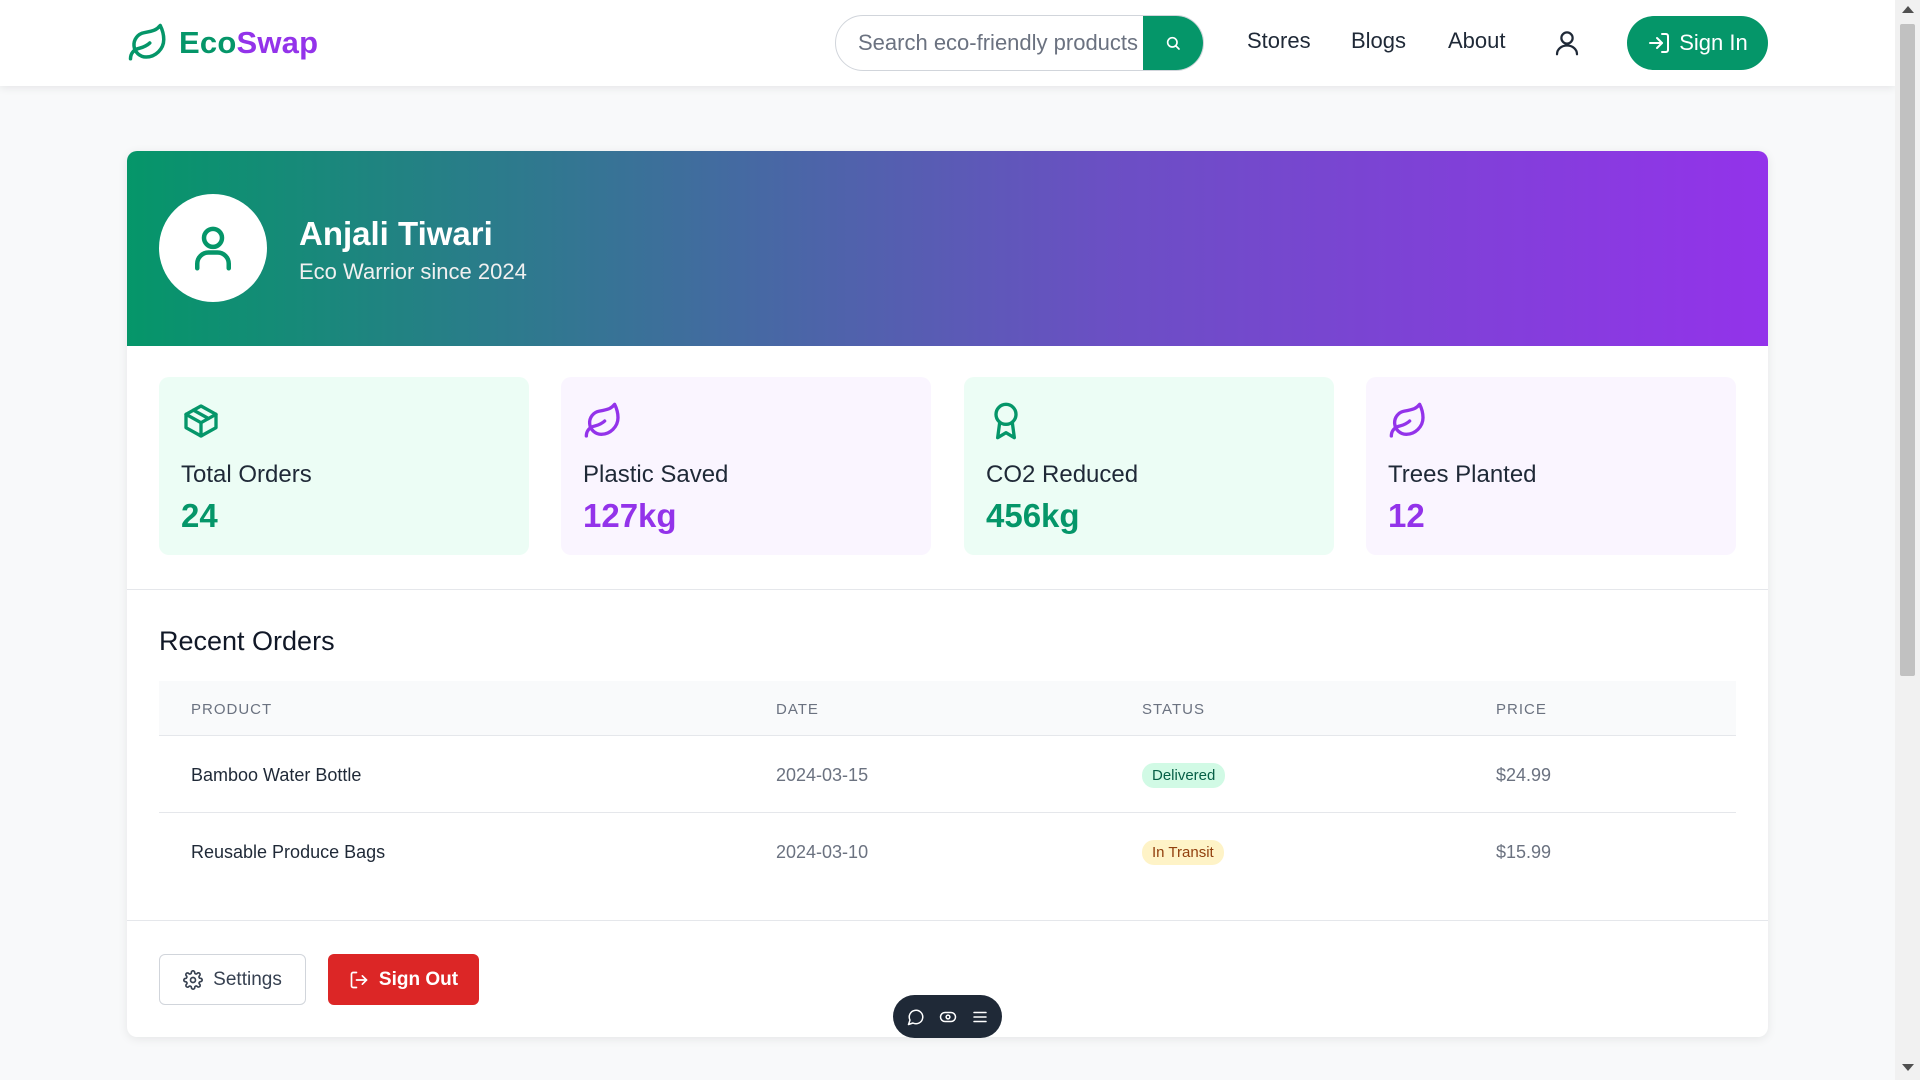 The width and height of the screenshot is (1920, 1080). Describe the element at coordinates (1477, 41) in the screenshot. I see `nav-link-about: About` at that location.